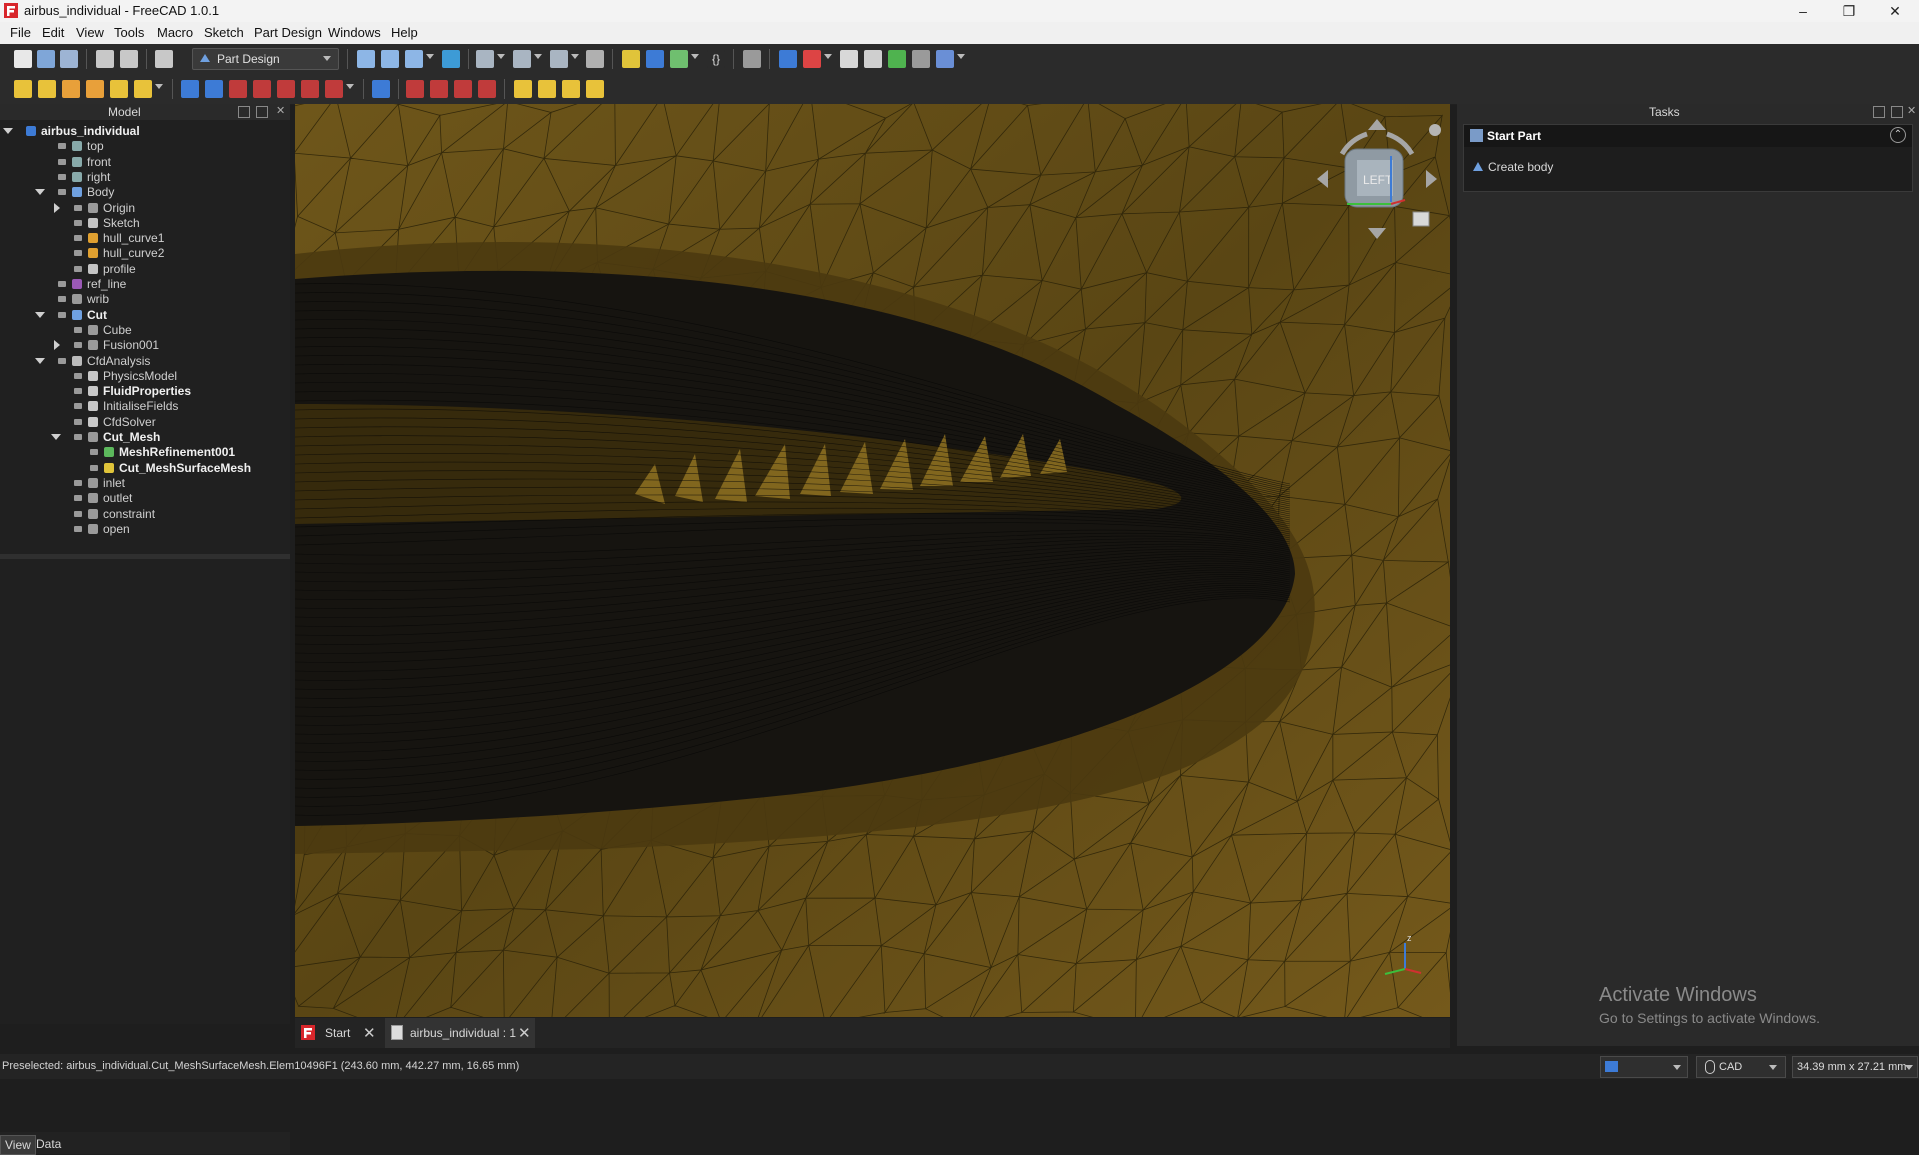 The height and width of the screenshot is (1155, 1919). Describe the element at coordinates (369, 1033) in the screenshot. I see `close-tab-icon: ✕` at that location.